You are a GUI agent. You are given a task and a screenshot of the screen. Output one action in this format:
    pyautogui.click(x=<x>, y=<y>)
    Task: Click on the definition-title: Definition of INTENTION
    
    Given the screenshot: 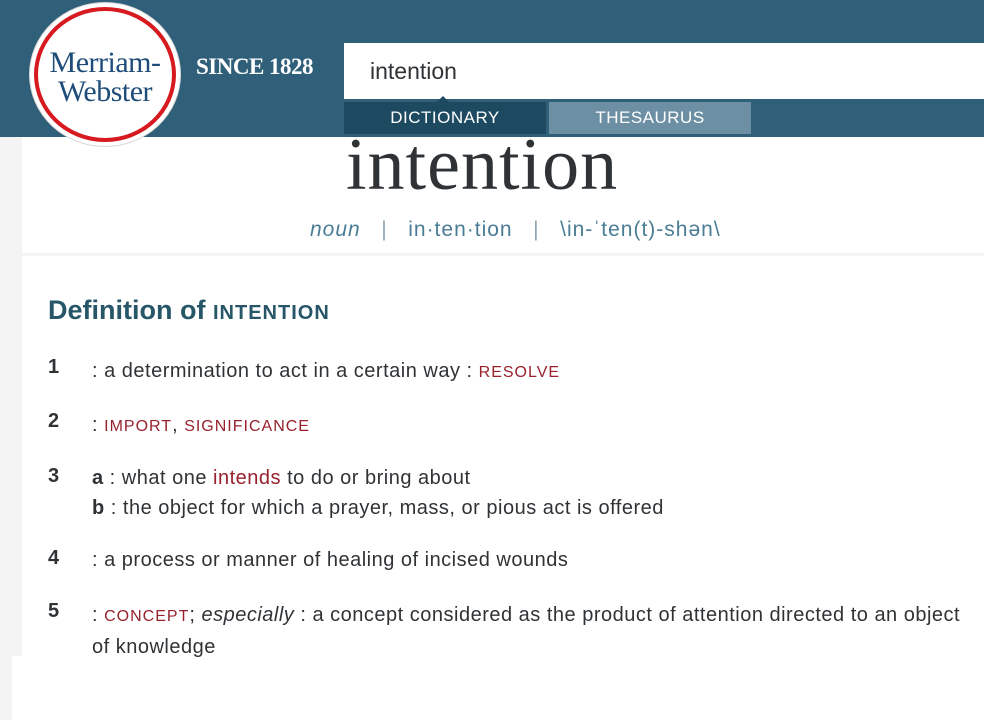 What is the action you would take?
    pyautogui.click(x=189, y=310)
    